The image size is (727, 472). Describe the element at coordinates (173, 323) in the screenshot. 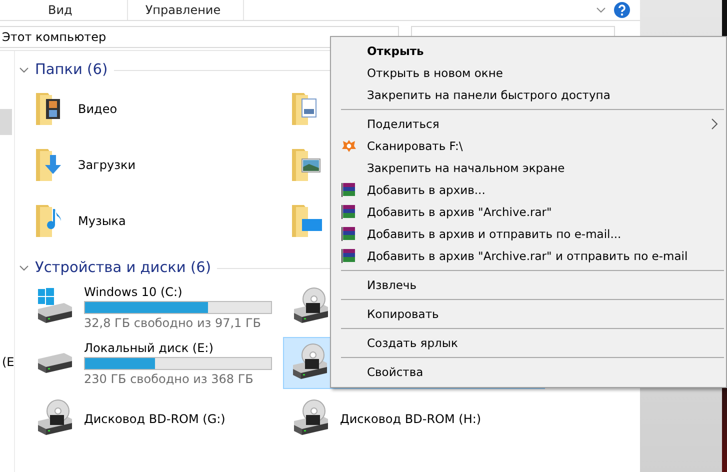

I see `free-space-text: 32,8 ГБ свободно из 97,1 ГБ` at that location.